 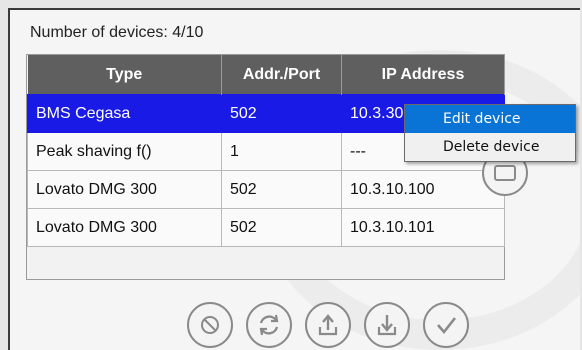 I want to click on upload-button, so click(x=328, y=325).